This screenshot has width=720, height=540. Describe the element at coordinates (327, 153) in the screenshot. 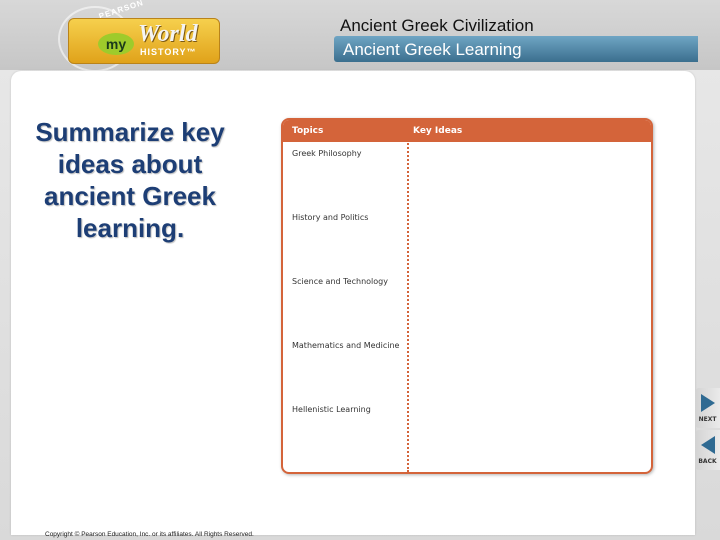

I see `topic-greek-philosophy: Greek Philosophy` at that location.